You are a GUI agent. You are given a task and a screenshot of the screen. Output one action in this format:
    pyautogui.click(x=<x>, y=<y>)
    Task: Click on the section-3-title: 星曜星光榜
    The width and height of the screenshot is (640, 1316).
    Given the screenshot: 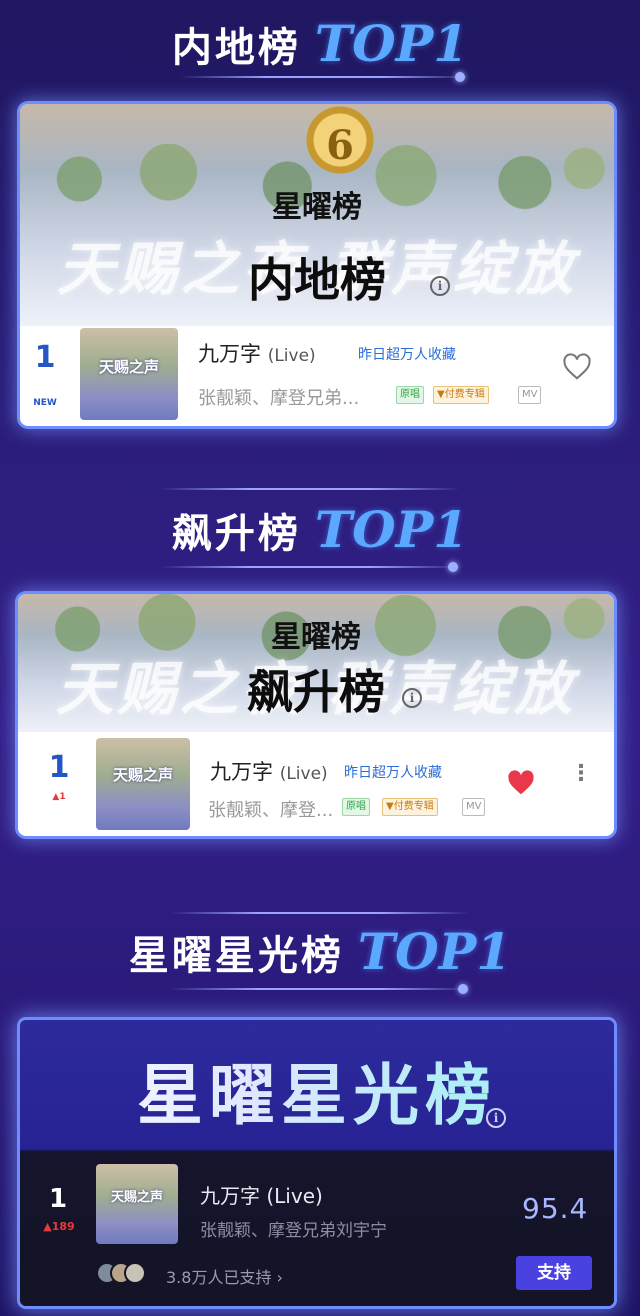 What is the action you would take?
    pyautogui.click(x=236, y=956)
    